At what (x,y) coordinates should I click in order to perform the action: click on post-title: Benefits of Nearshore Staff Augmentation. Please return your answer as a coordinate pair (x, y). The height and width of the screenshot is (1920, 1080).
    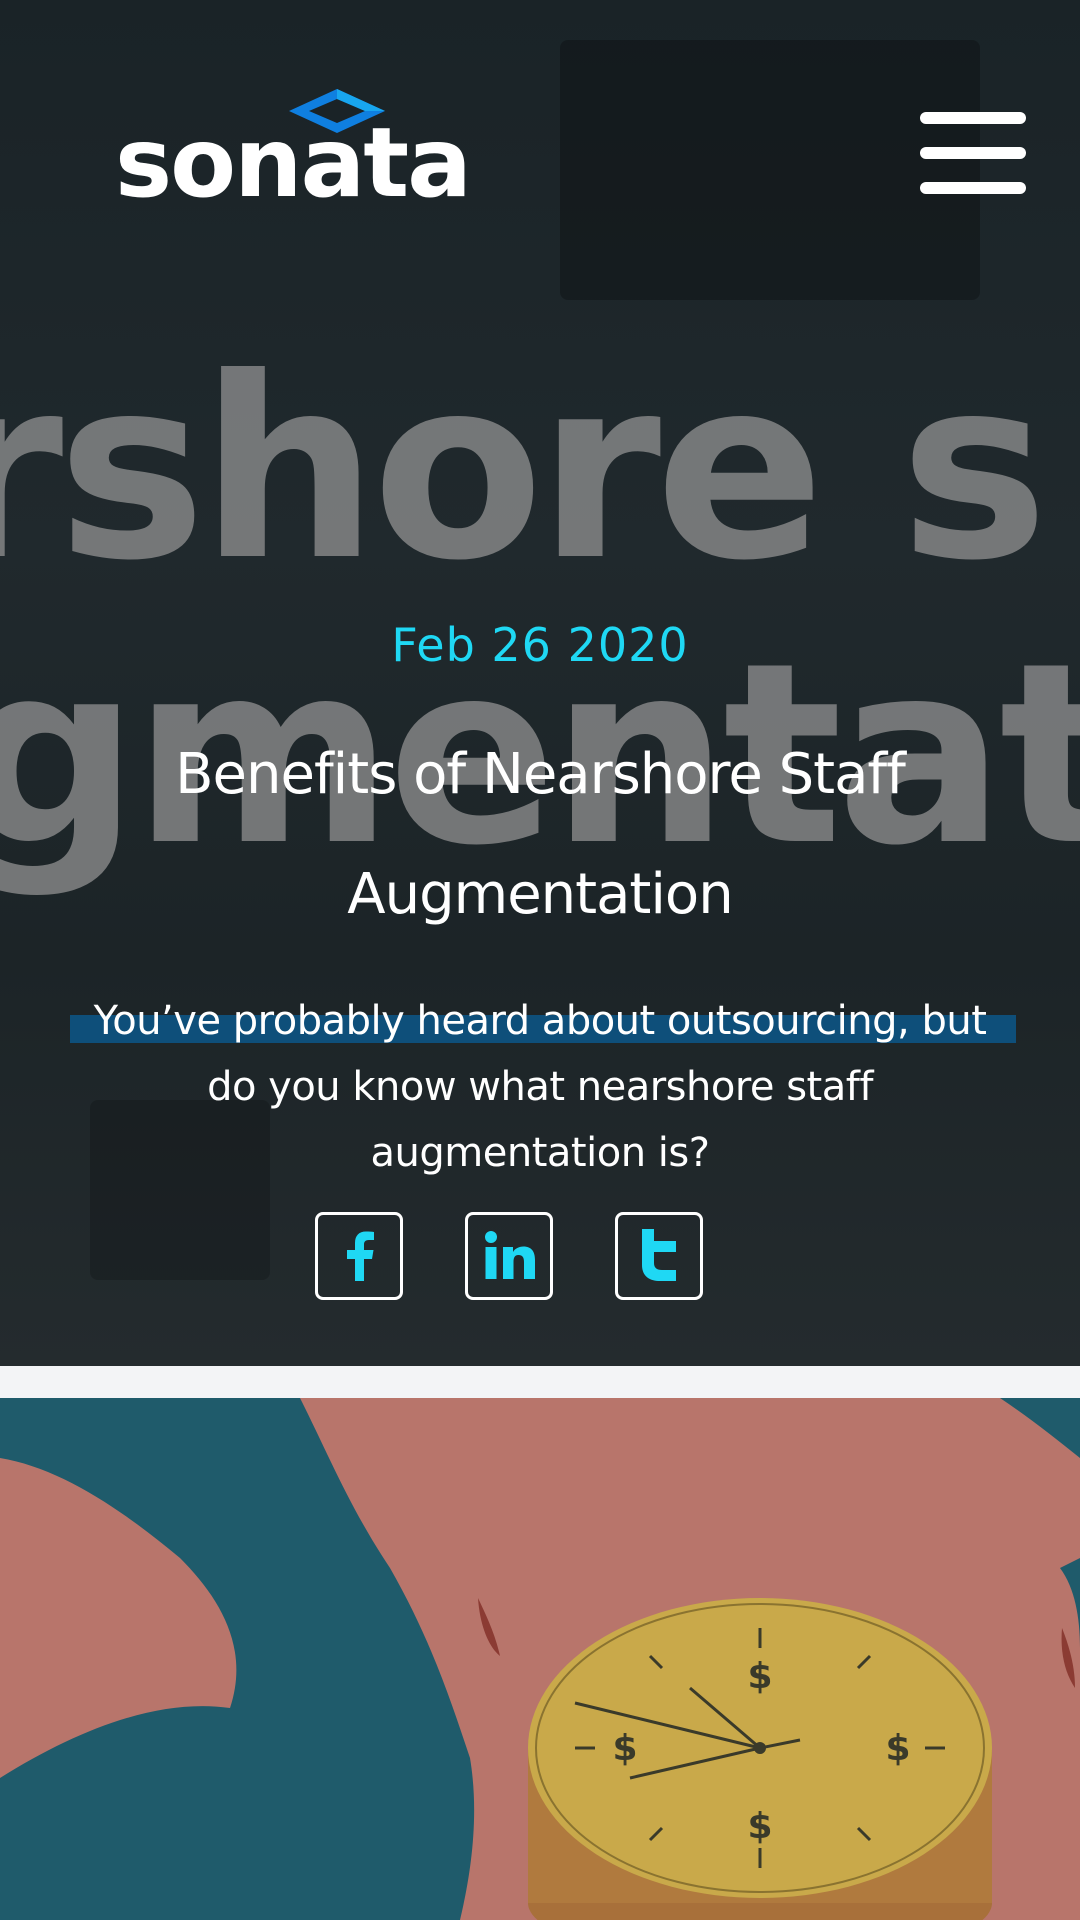
    Looking at the image, I should click on (540, 834).